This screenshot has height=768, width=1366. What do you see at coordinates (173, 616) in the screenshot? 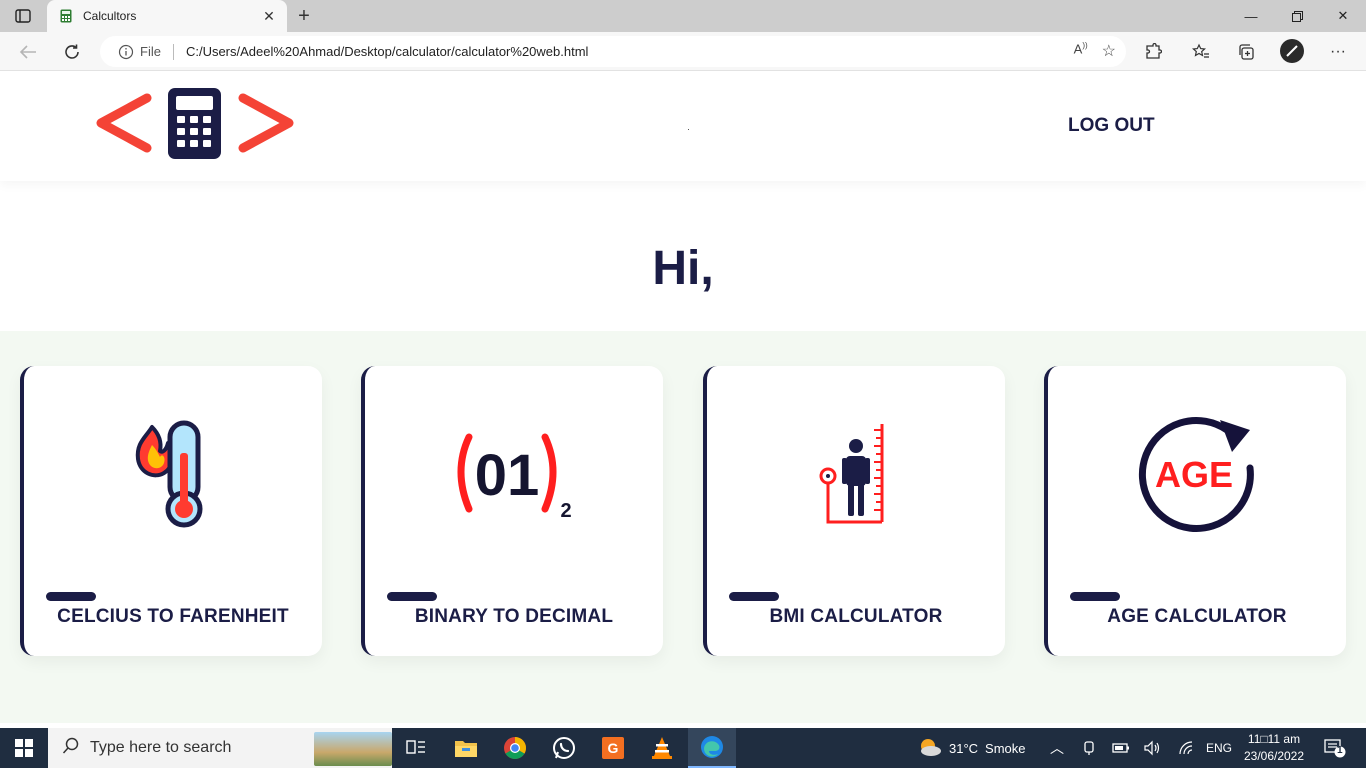
I see `card-label: CELCIUS TO FARENHEIT` at bounding box center [173, 616].